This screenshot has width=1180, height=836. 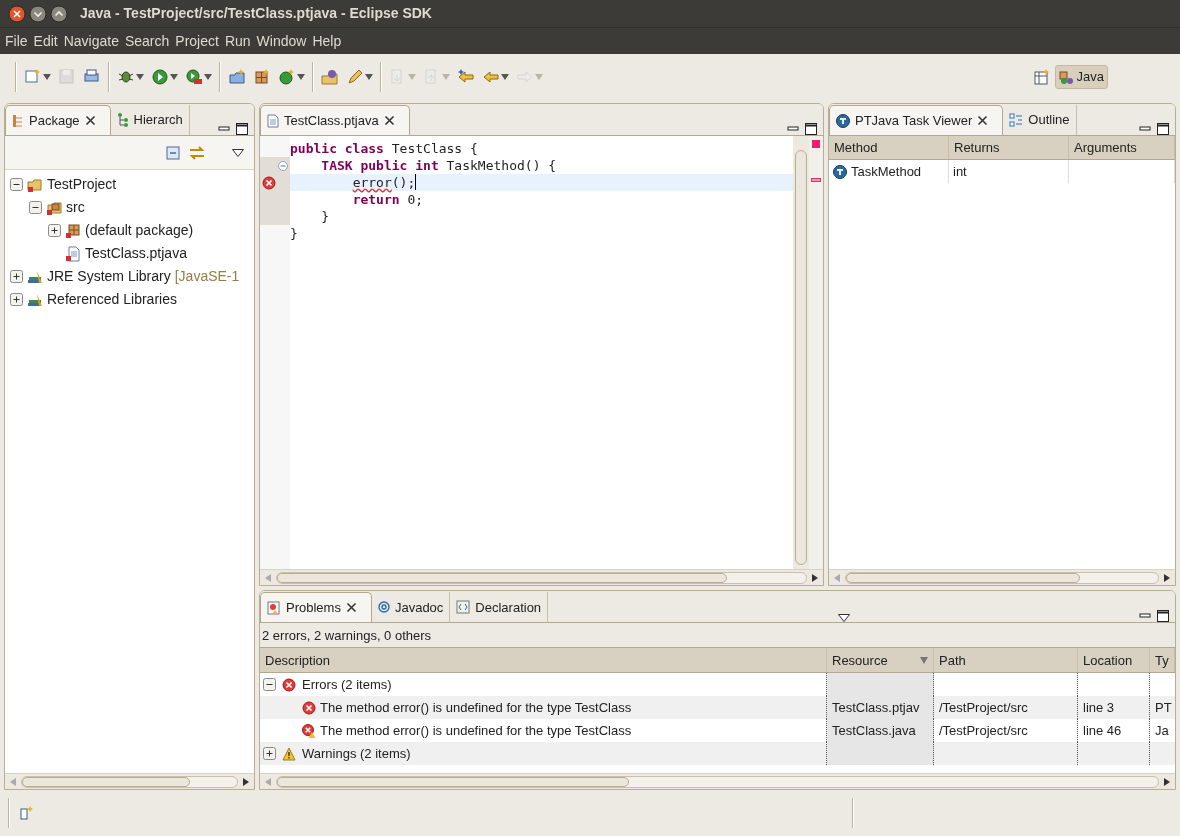 I want to click on sort-icon, so click(x=924, y=660).